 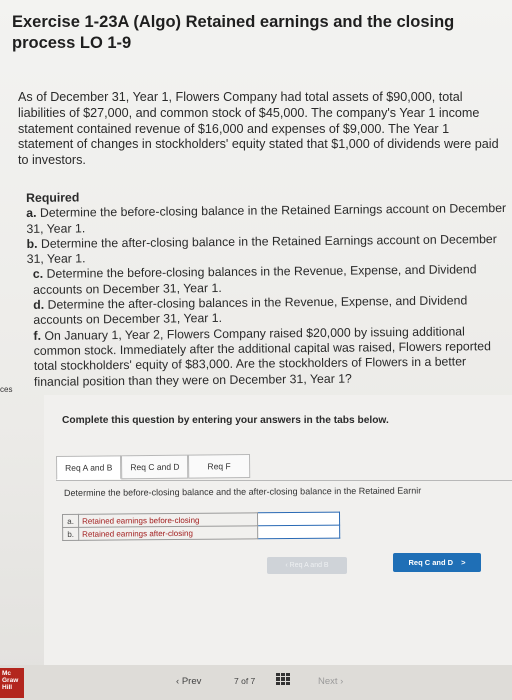 What do you see at coordinates (38, 274) in the screenshot?
I see `required-item-letter: c.` at bounding box center [38, 274].